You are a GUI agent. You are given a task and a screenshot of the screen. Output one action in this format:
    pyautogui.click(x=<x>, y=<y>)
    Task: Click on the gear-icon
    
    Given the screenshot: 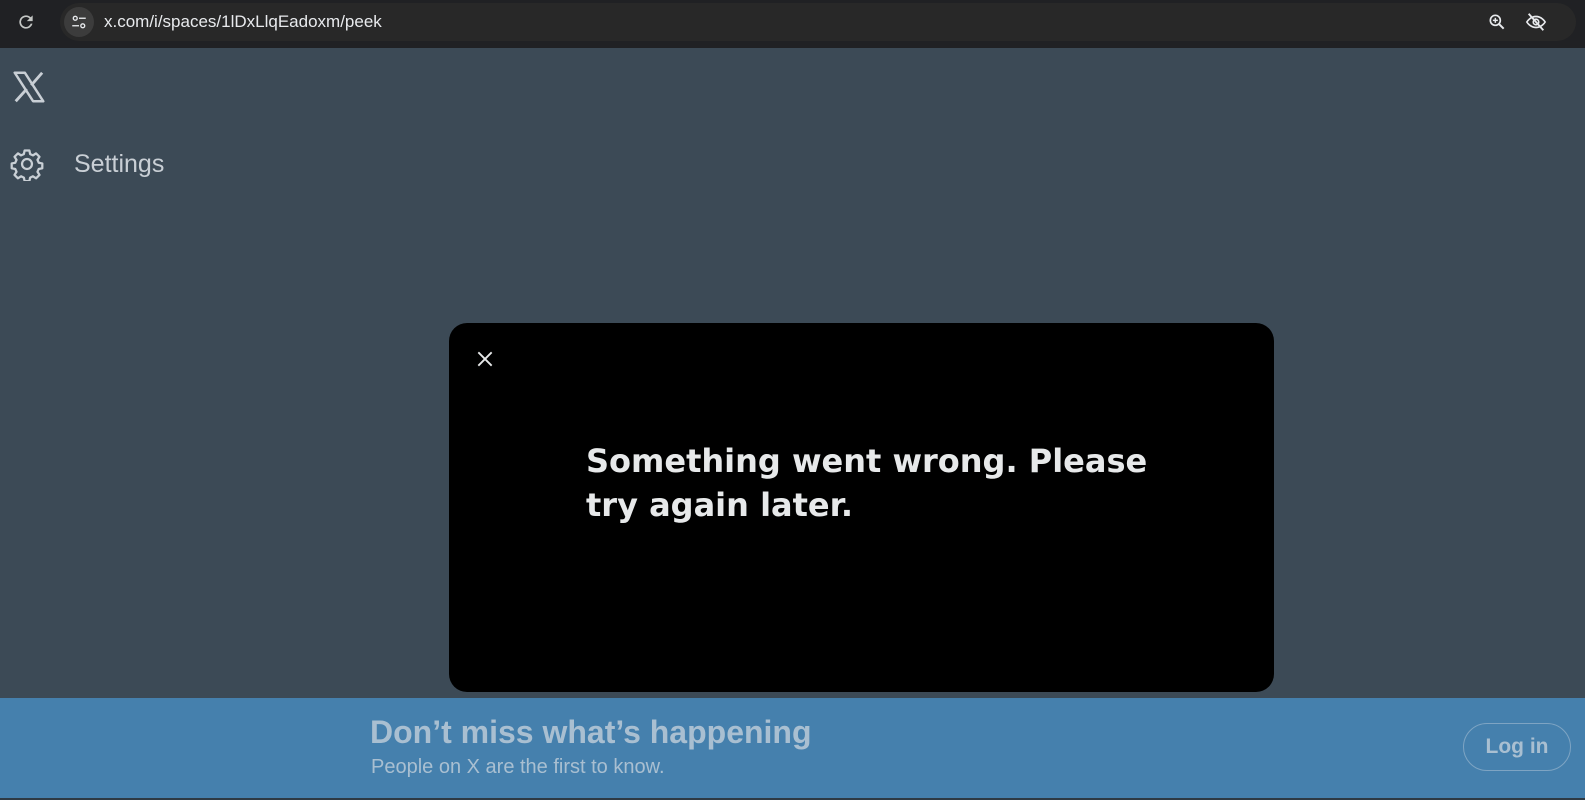 What is the action you would take?
    pyautogui.click(x=27, y=165)
    